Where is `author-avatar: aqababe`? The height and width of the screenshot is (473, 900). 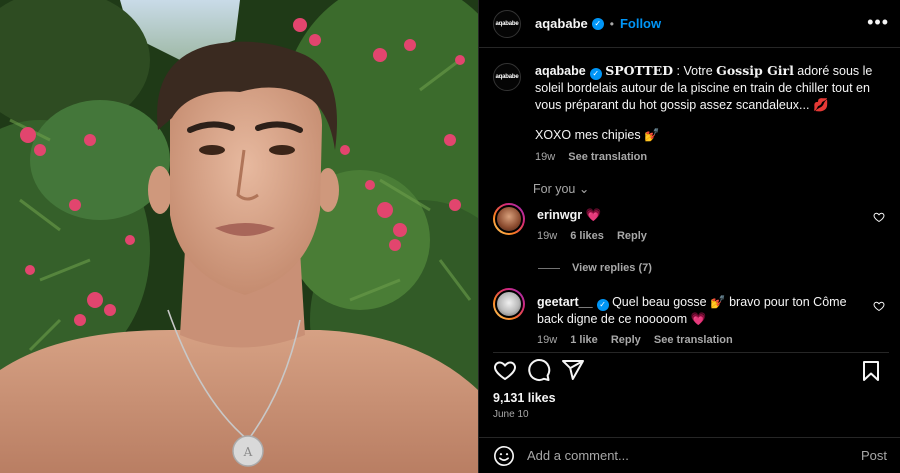
author-avatar: aqababe is located at coordinates (507, 23).